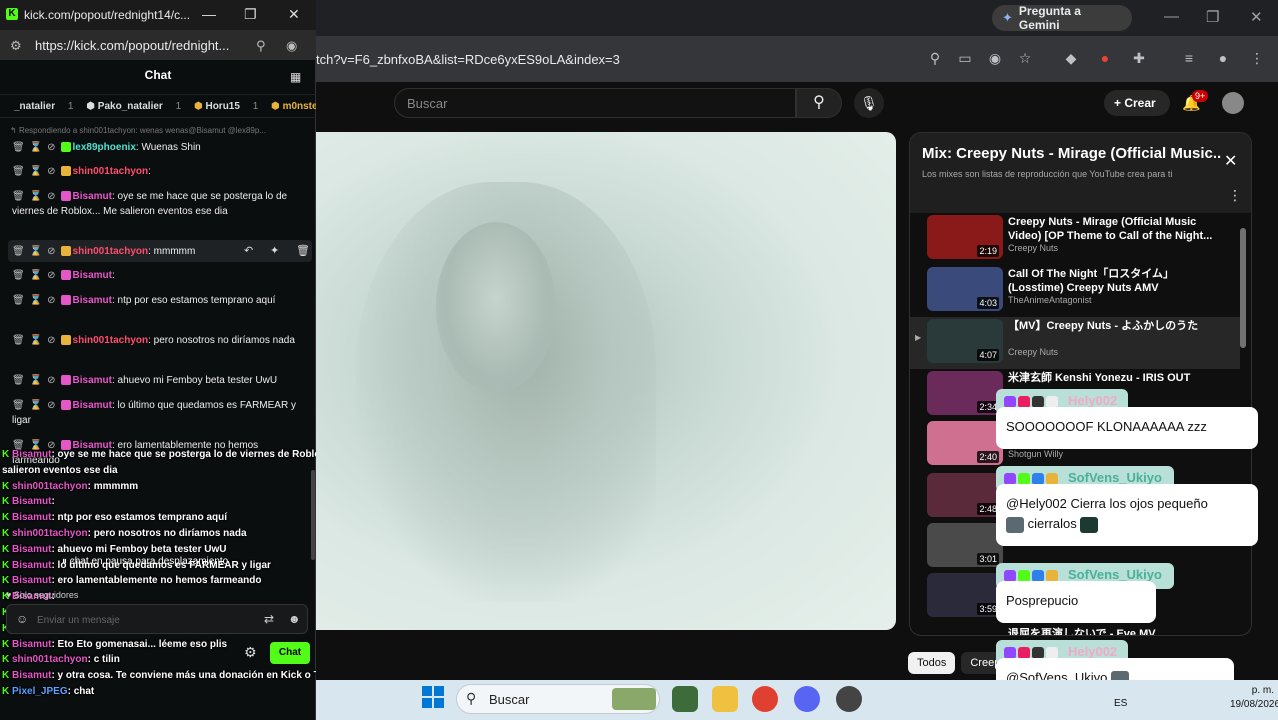  Describe the element at coordinates (965, 341) in the screenshot. I see `playlist-thumbnail: 4:07` at that location.